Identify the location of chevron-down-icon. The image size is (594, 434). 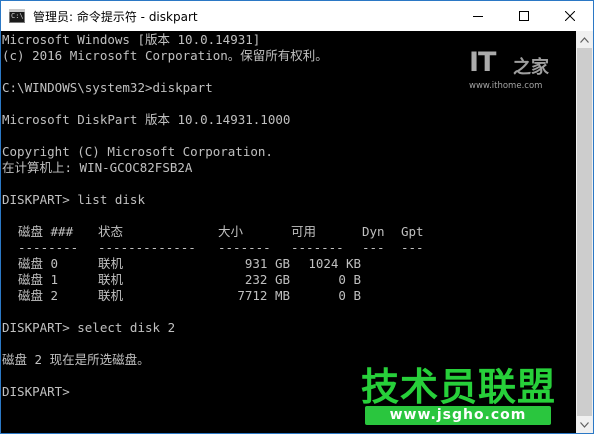
(584, 424).